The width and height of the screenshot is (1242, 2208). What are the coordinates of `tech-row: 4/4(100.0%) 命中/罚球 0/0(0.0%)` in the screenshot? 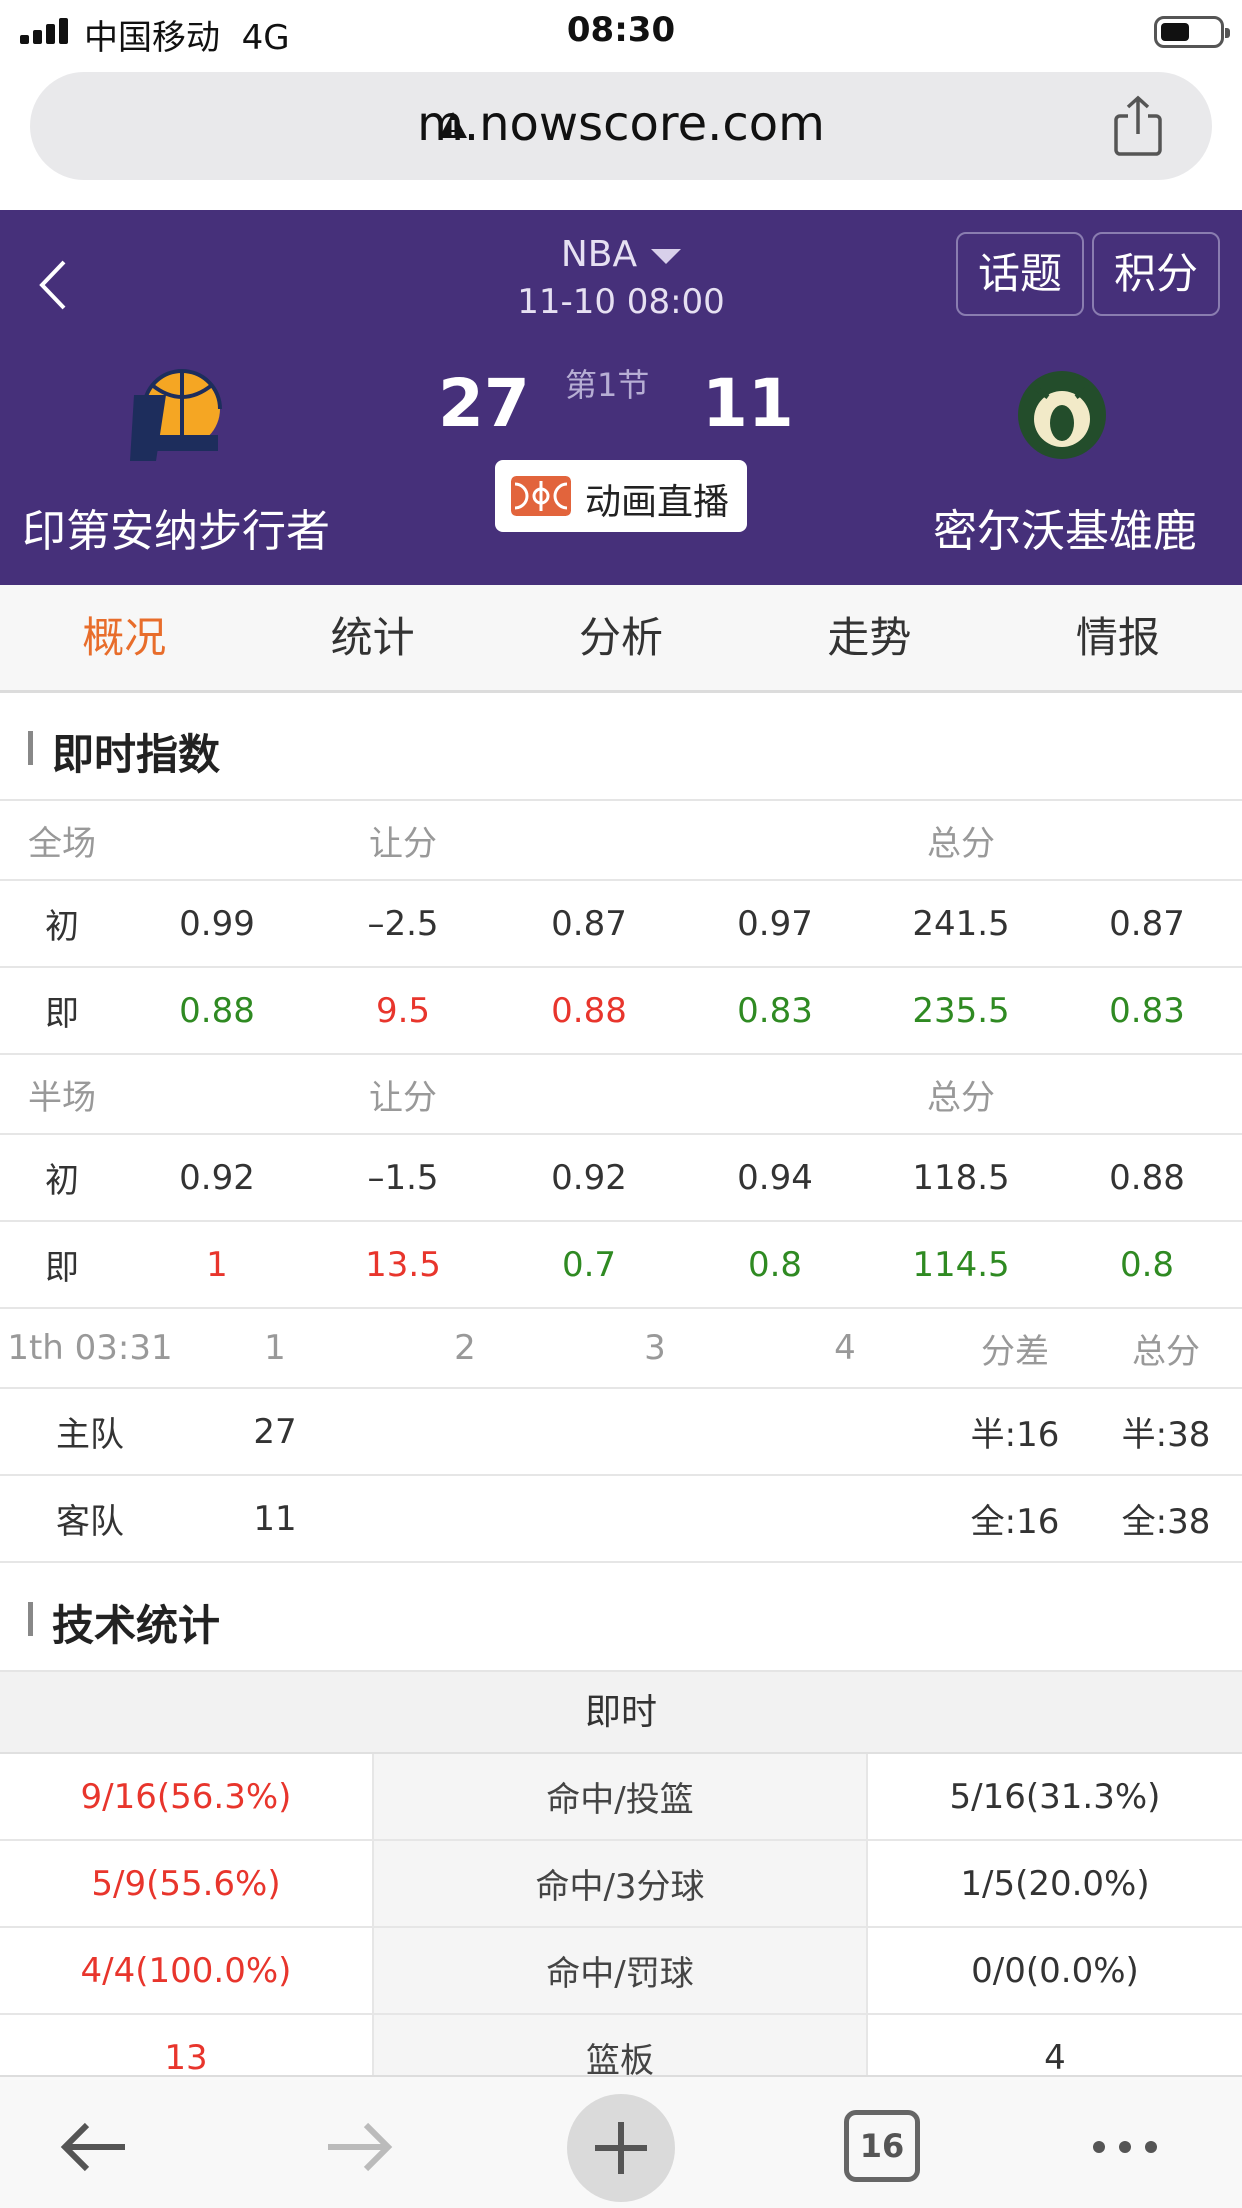 It's located at (621, 1971).